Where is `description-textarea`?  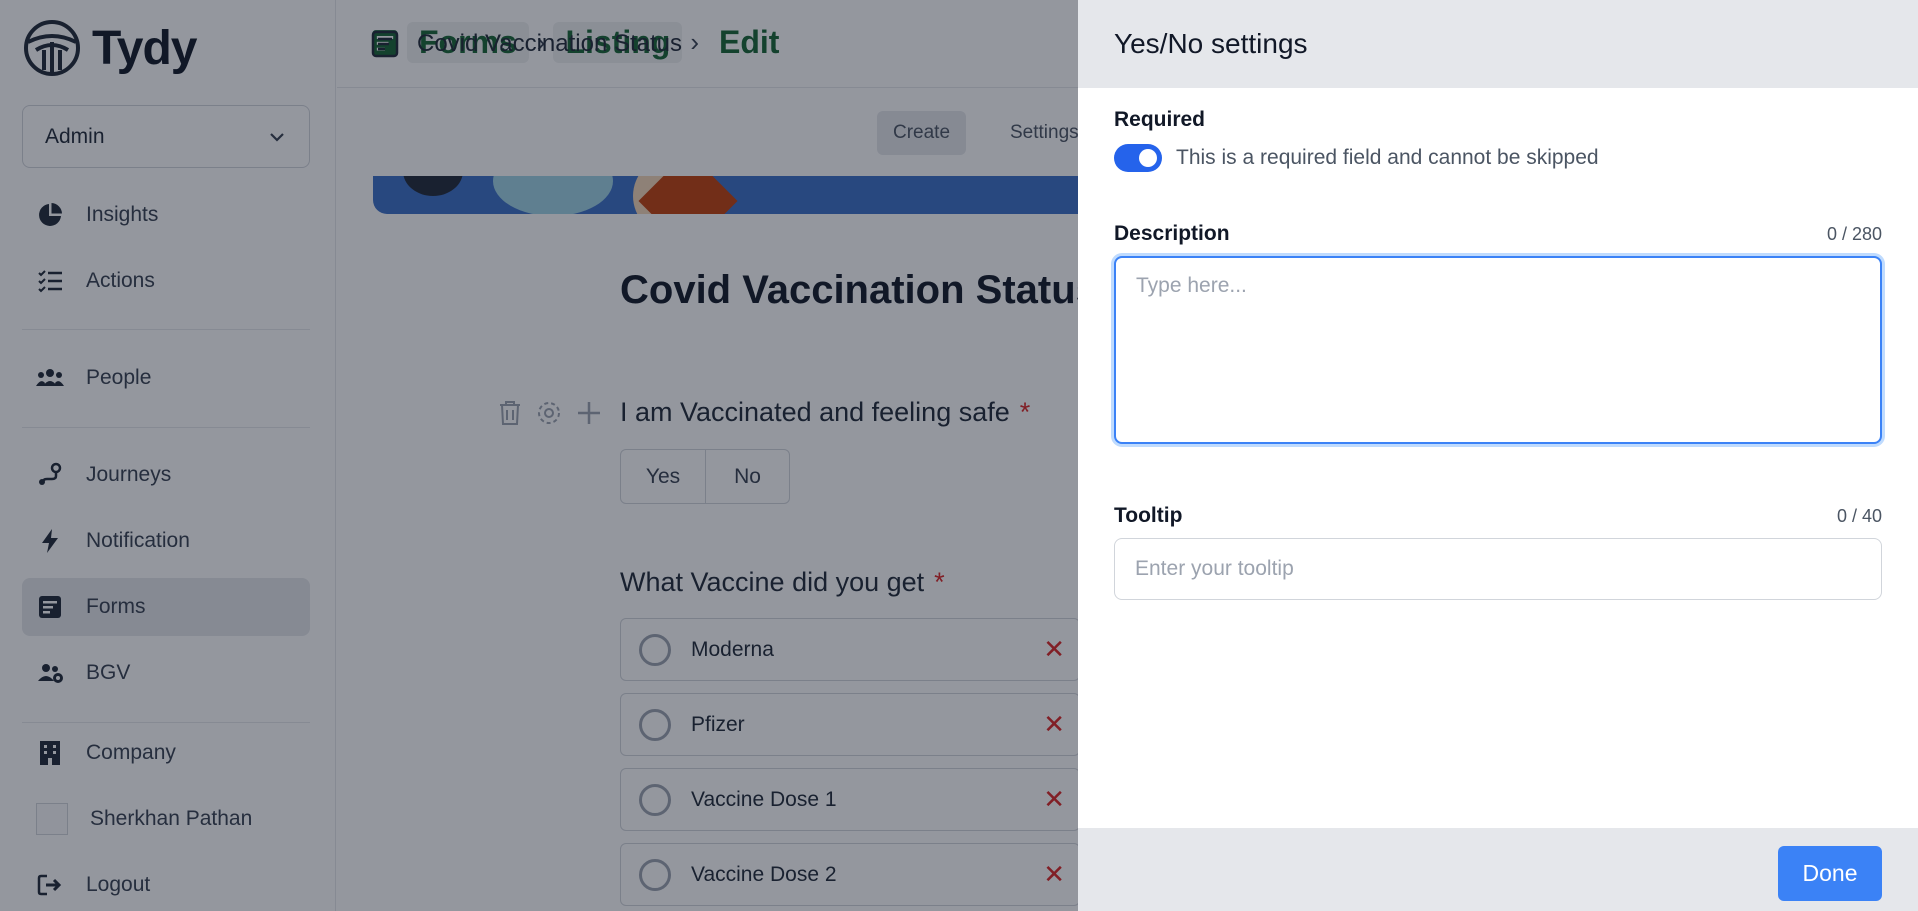
description-textarea is located at coordinates (1498, 350).